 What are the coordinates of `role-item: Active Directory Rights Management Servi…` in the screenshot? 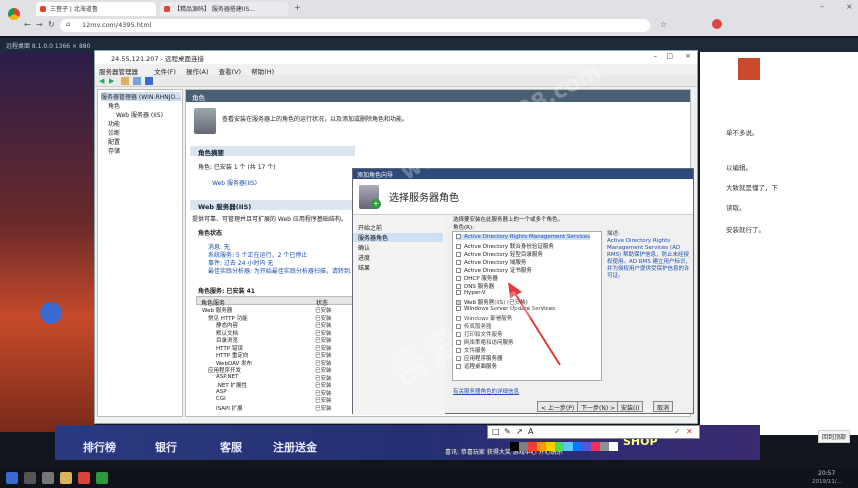 It's located at (523, 237).